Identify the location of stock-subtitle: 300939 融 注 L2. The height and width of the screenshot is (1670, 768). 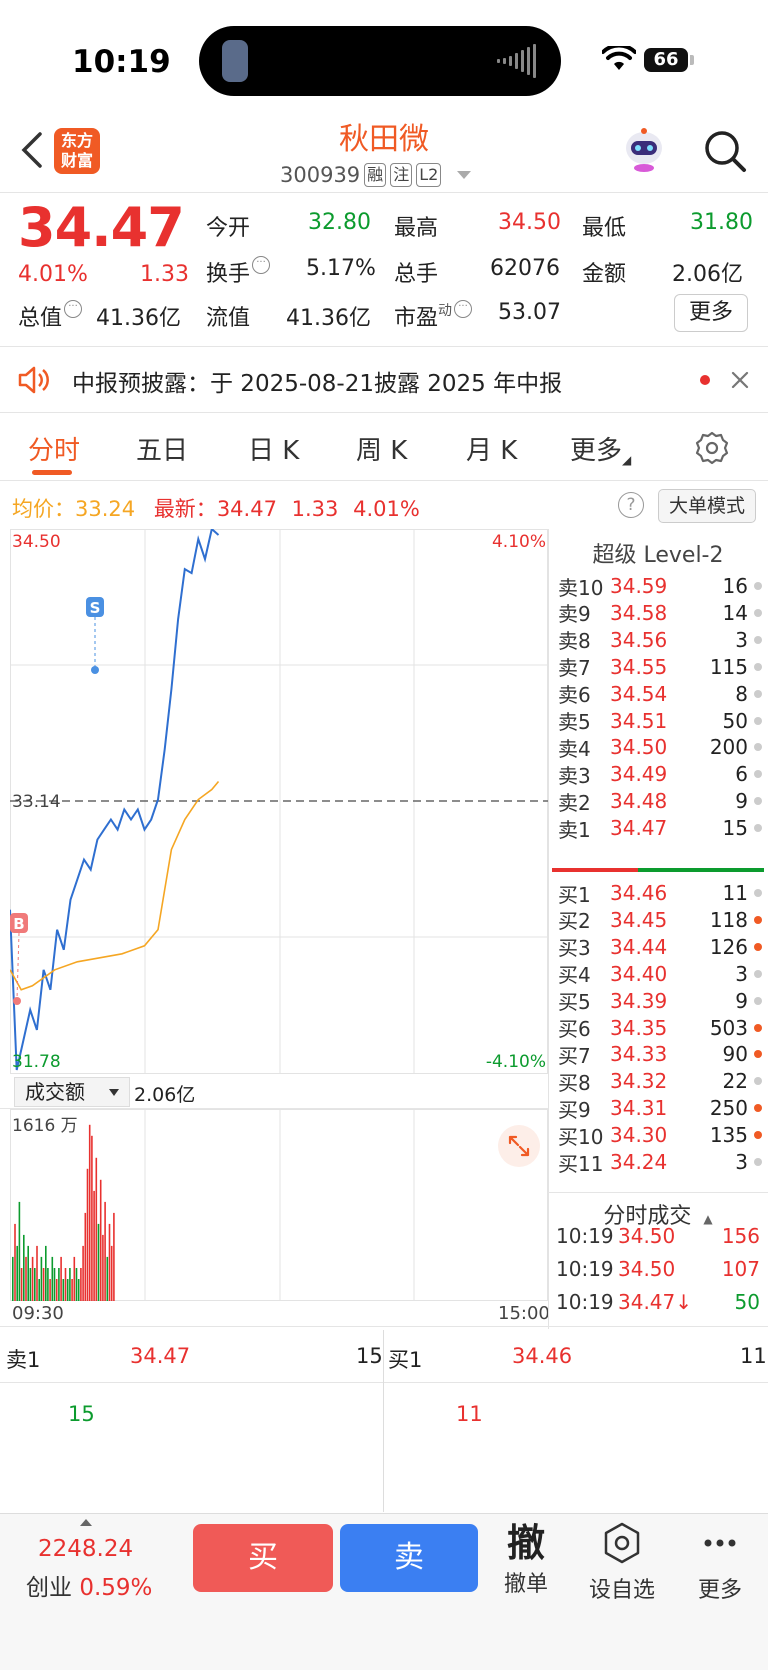
(376, 175).